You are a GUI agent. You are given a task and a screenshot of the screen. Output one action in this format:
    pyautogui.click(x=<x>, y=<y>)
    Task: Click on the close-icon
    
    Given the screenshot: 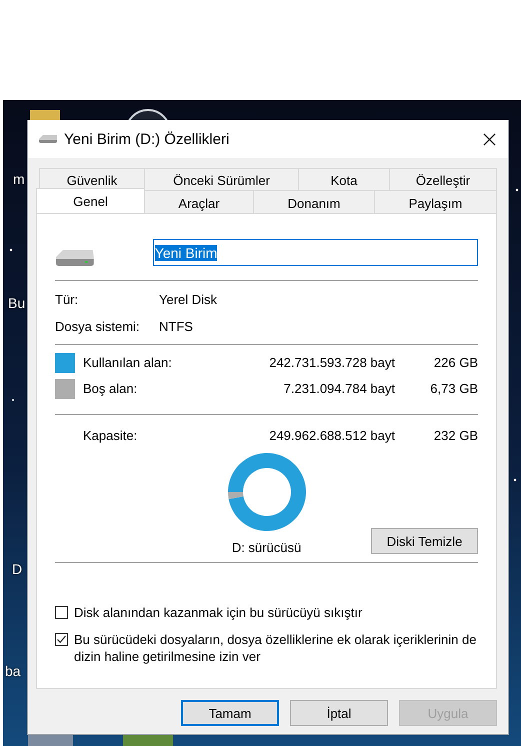 What is the action you would take?
    pyautogui.click(x=489, y=139)
    